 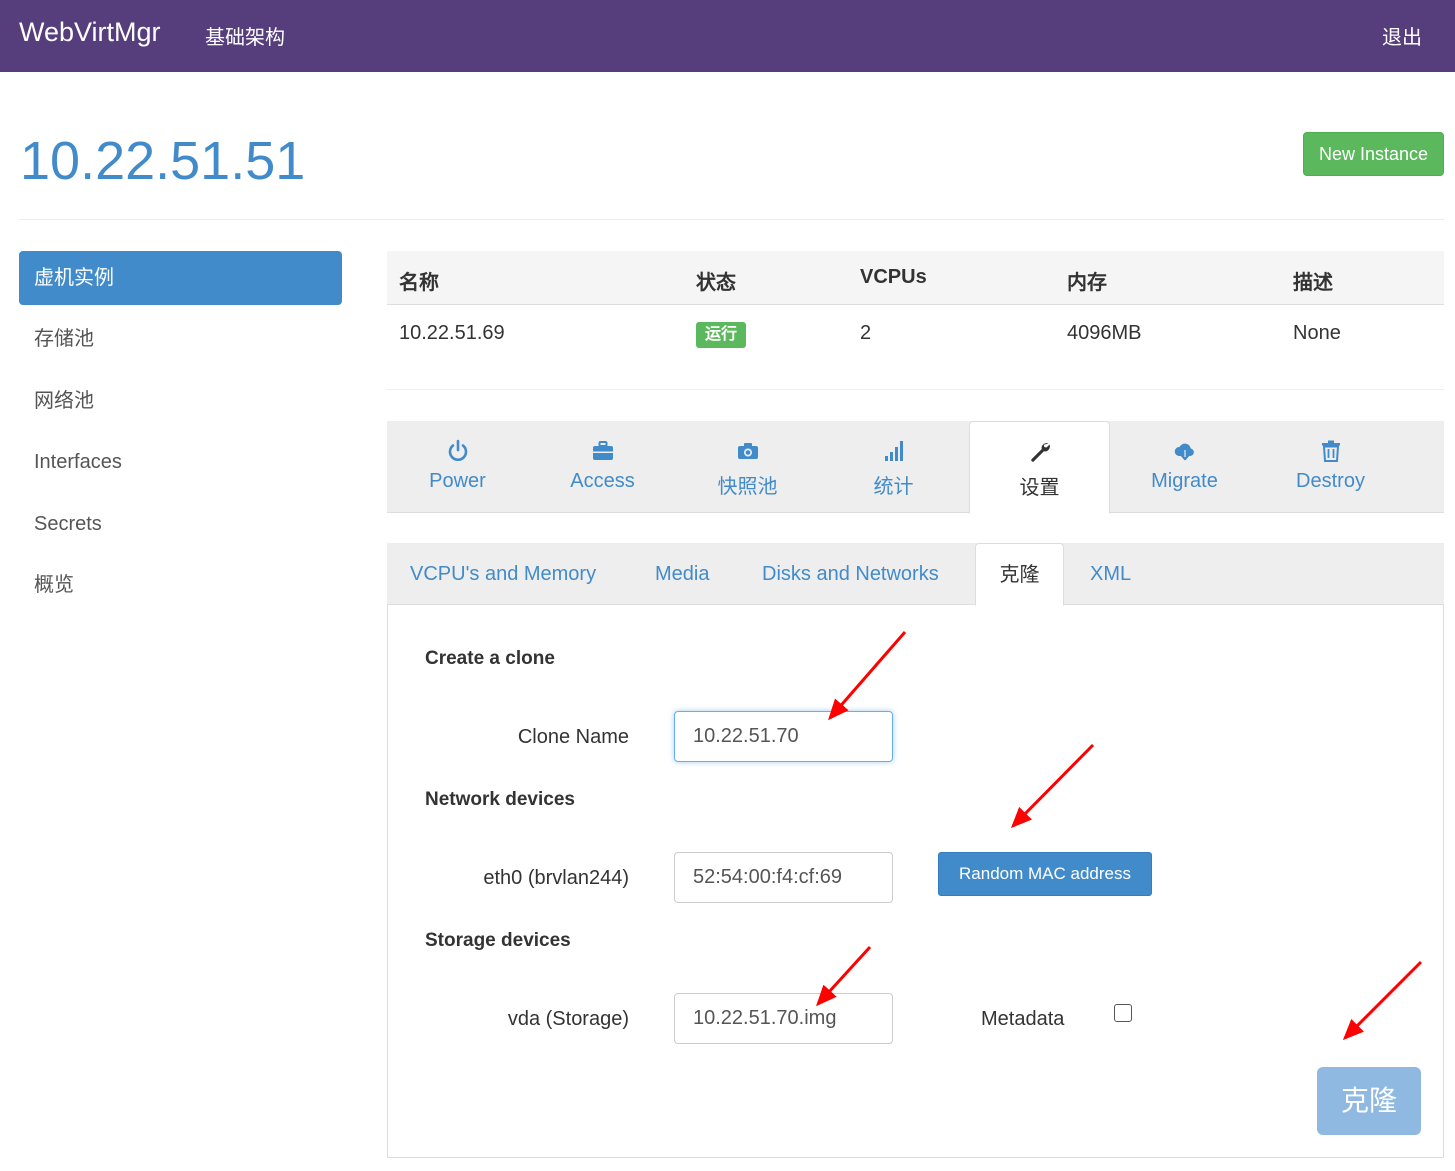 What do you see at coordinates (1317, 333) in the screenshot?
I see `description-cell: None` at bounding box center [1317, 333].